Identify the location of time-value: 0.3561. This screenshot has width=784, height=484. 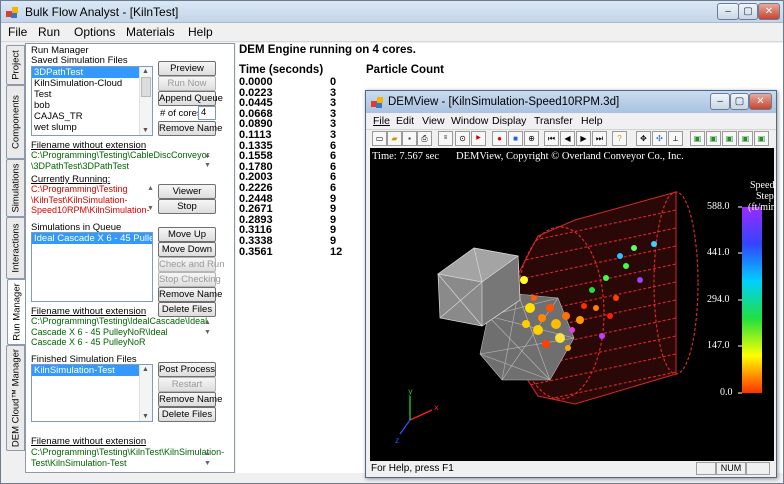
(256, 251).